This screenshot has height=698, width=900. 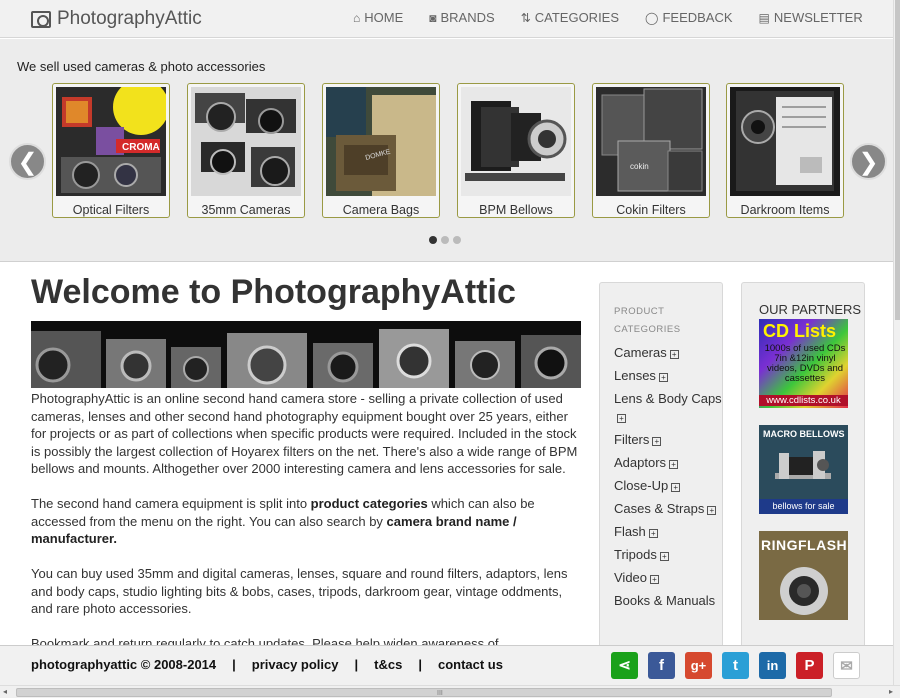 I want to click on brand-name: PhotographyAttic, so click(x=129, y=18).